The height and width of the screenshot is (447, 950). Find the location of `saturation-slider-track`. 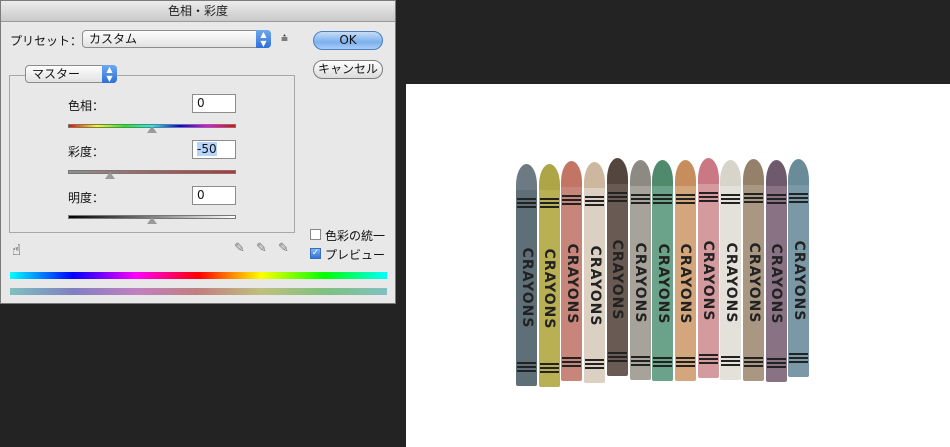

saturation-slider-track is located at coordinates (152, 172).